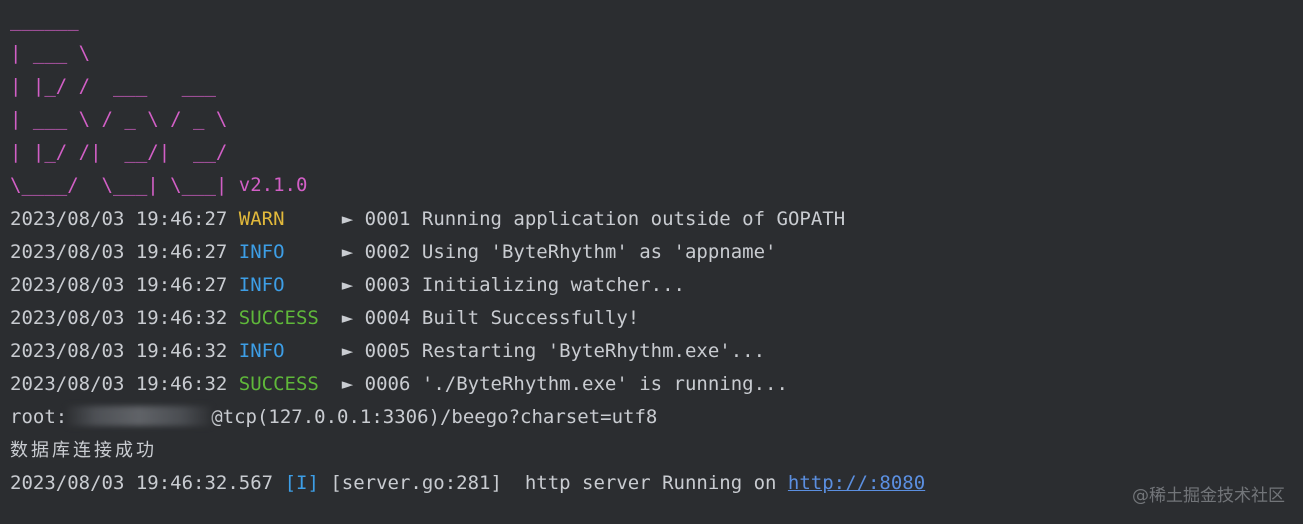 This screenshot has width=1303, height=524. I want to click on banner-line: | |_/ /| __/| __/, so click(119, 152).